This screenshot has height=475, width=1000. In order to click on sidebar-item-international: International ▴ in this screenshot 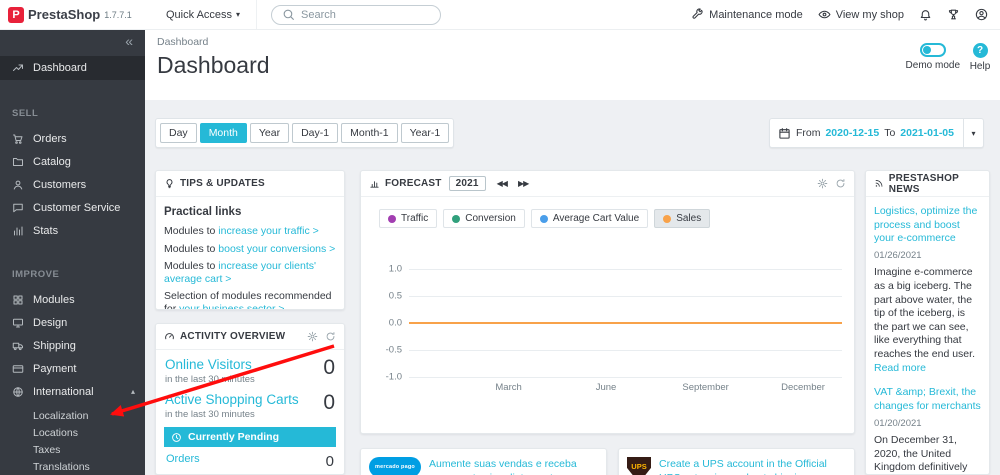, I will do `click(72, 391)`.